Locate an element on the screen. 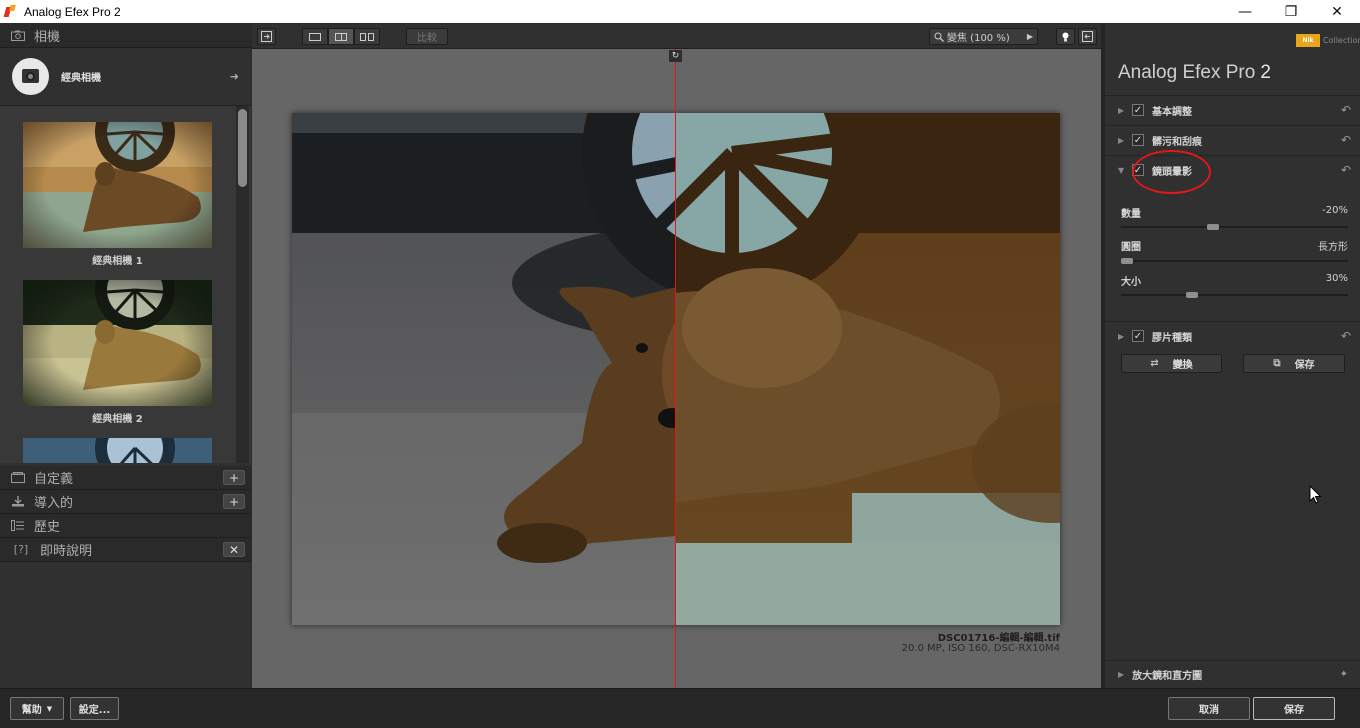  size-label: 大小 is located at coordinates (1131, 282).